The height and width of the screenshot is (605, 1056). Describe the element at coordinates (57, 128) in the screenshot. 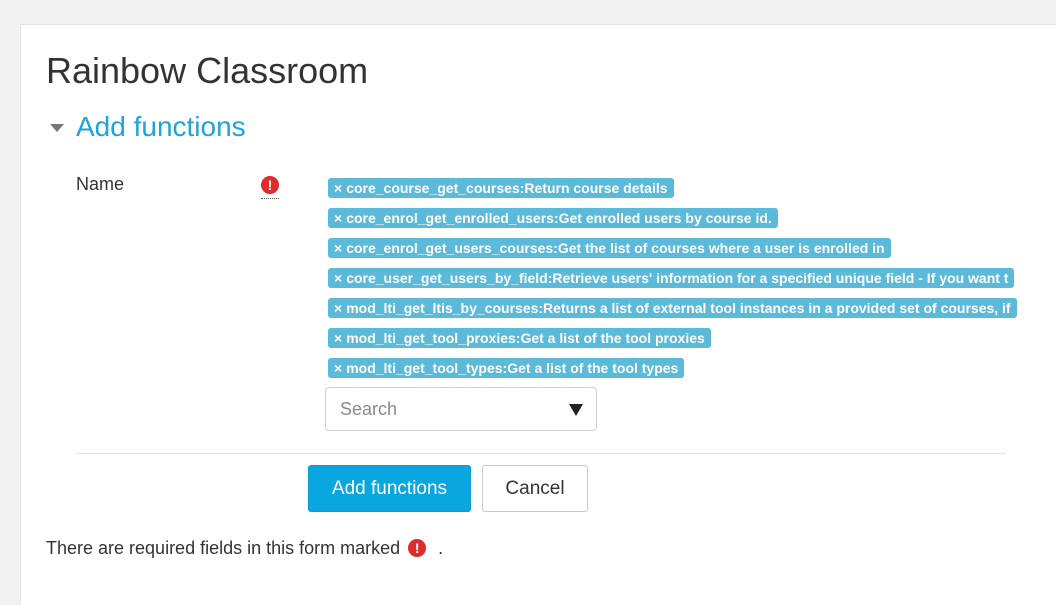

I see `caret-down-icon` at that location.